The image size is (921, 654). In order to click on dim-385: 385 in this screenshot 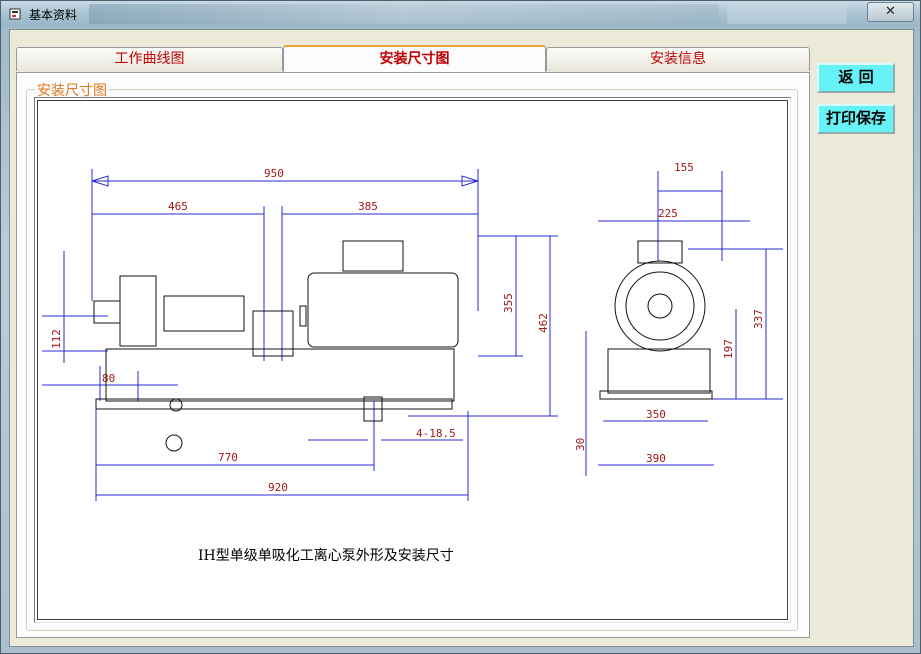, I will do `click(368, 206)`.